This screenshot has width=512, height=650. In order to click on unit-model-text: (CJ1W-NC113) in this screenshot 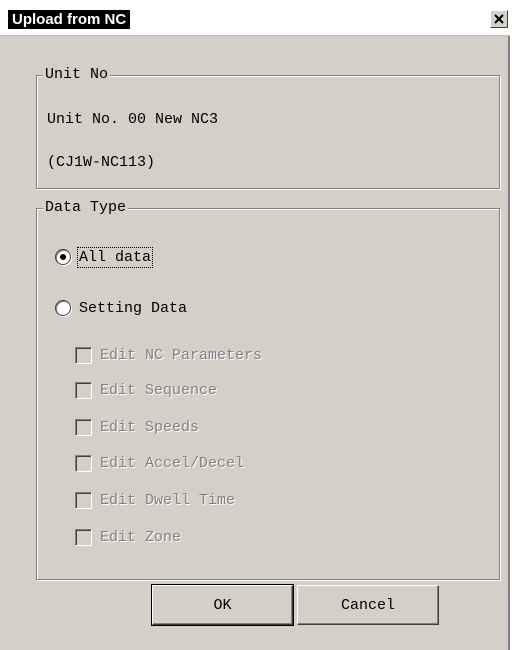, I will do `click(101, 162)`.